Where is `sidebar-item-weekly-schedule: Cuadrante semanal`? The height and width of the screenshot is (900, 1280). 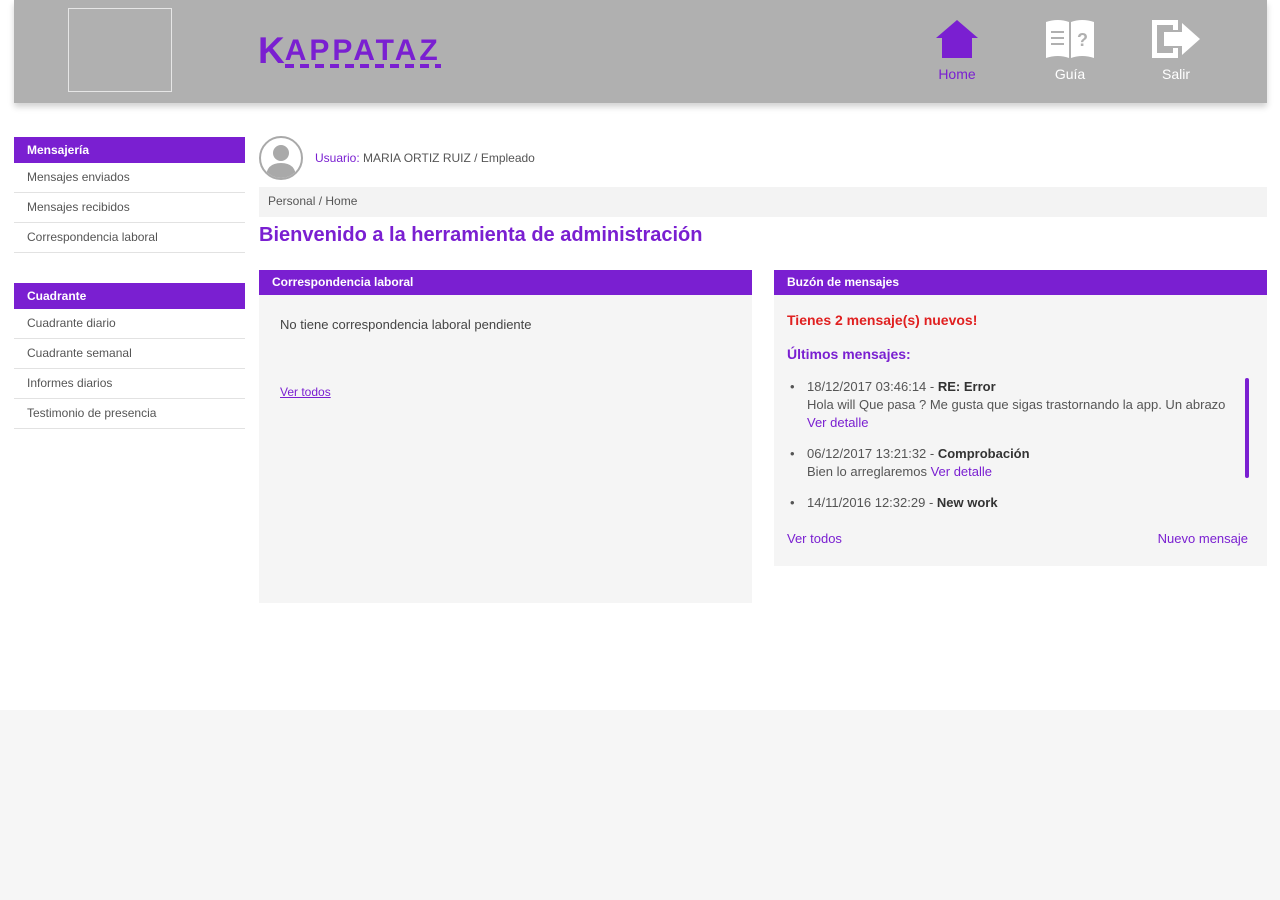
sidebar-item-weekly-schedule: Cuadrante semanal is located at coordinates (129, 354).